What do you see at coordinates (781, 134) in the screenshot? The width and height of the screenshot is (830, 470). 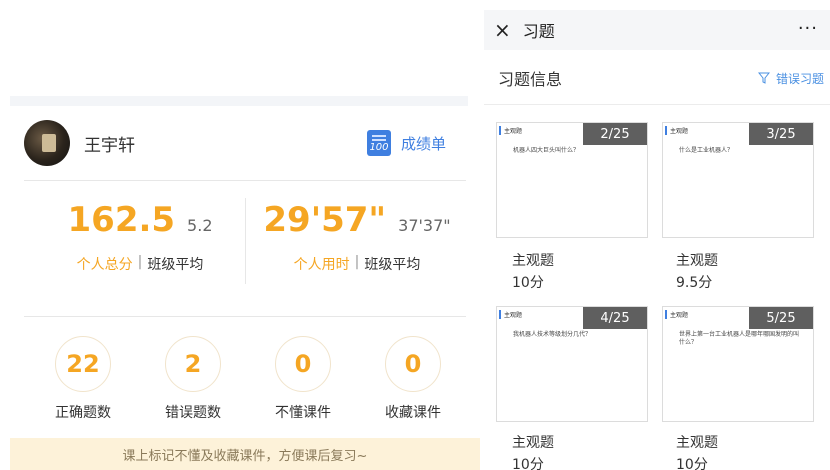 I see `page-badge: 3/25` at bounding box center [781, 134].